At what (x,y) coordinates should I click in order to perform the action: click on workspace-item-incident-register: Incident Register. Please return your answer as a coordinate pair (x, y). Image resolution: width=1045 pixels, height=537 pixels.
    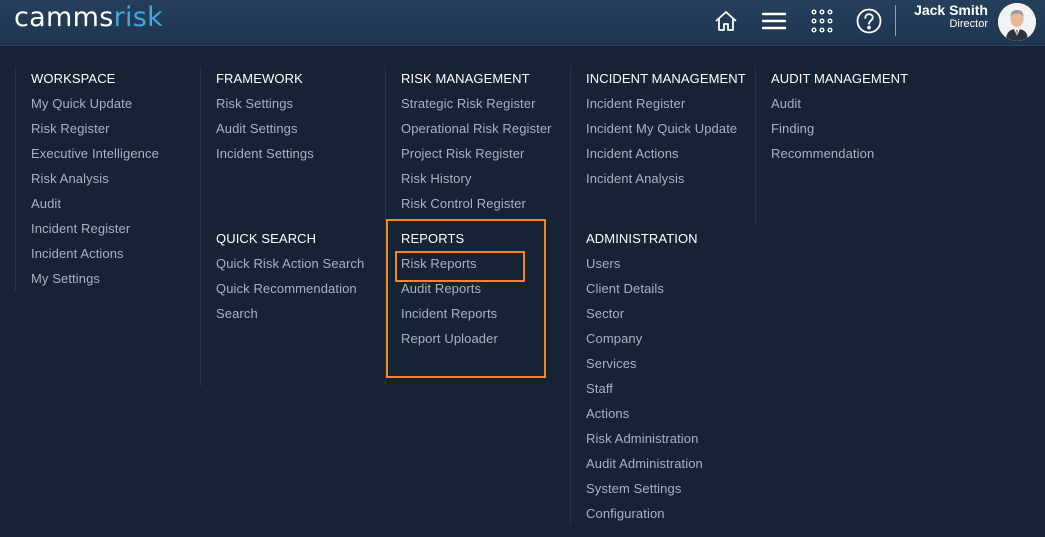
    Looking at the image, I should click on (80, 228).